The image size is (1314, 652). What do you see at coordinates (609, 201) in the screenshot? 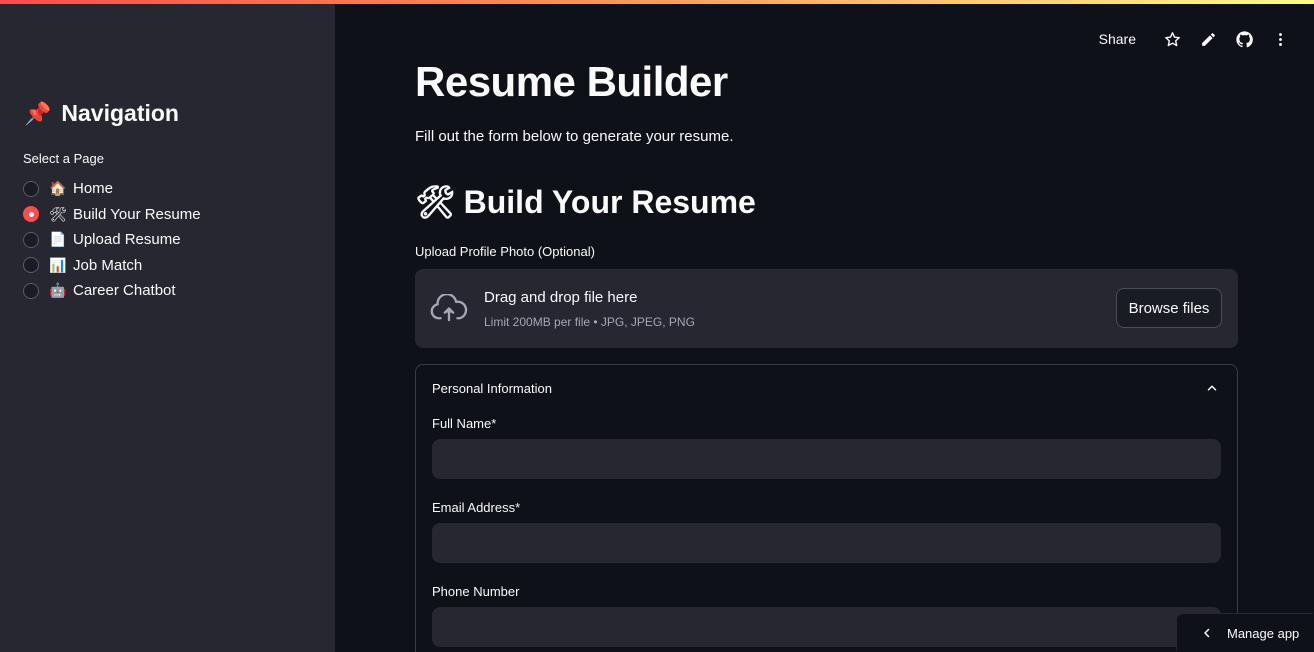
I see `section-title-text: Build Your Resume` at bounding box center [609, 201].